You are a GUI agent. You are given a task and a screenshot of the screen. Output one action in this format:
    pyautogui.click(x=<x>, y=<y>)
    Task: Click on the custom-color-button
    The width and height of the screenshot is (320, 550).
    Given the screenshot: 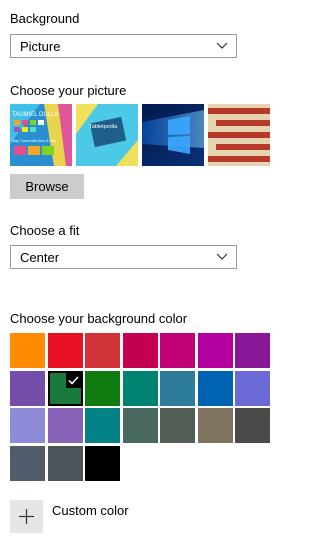 What is the action you would take?
    pyautogui.click(x=26, y=516)
    